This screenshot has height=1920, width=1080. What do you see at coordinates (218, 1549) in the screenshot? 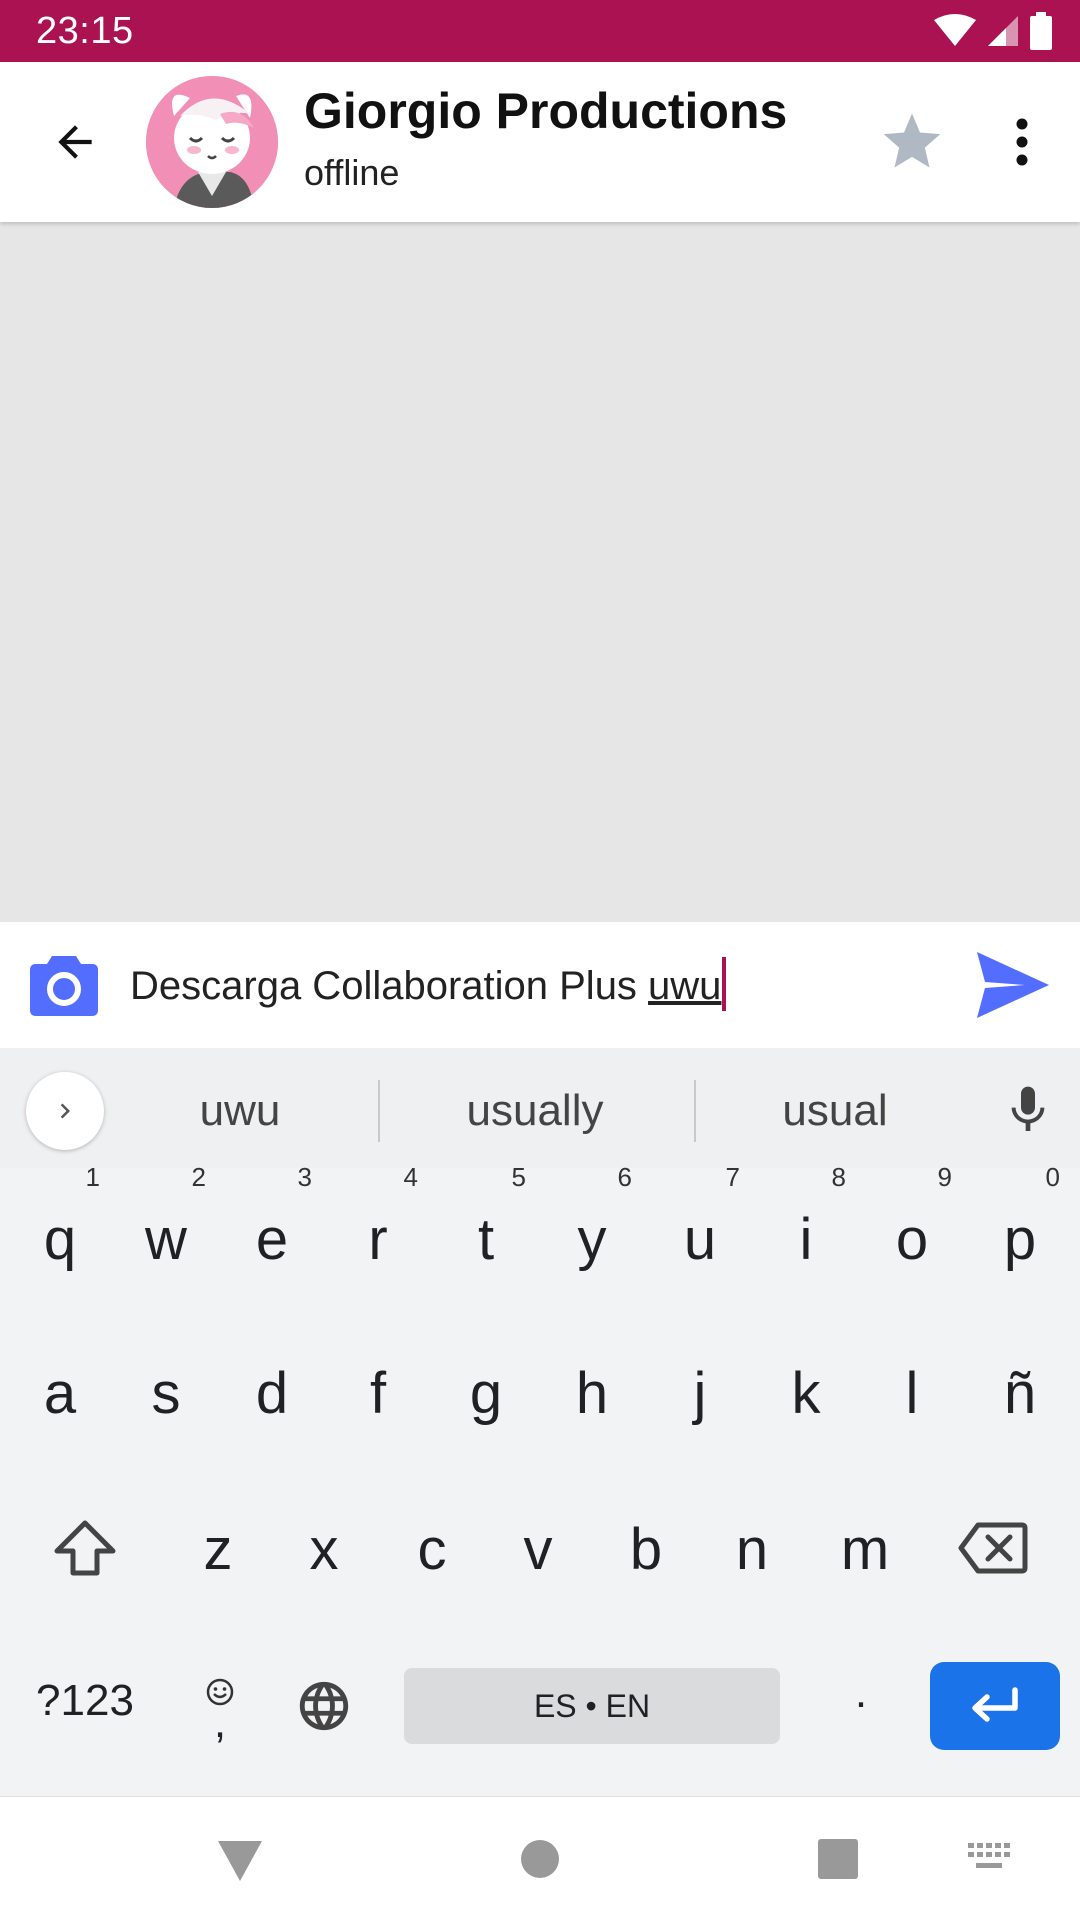
I see `key-z: z` at bounding box center [218, 1549].